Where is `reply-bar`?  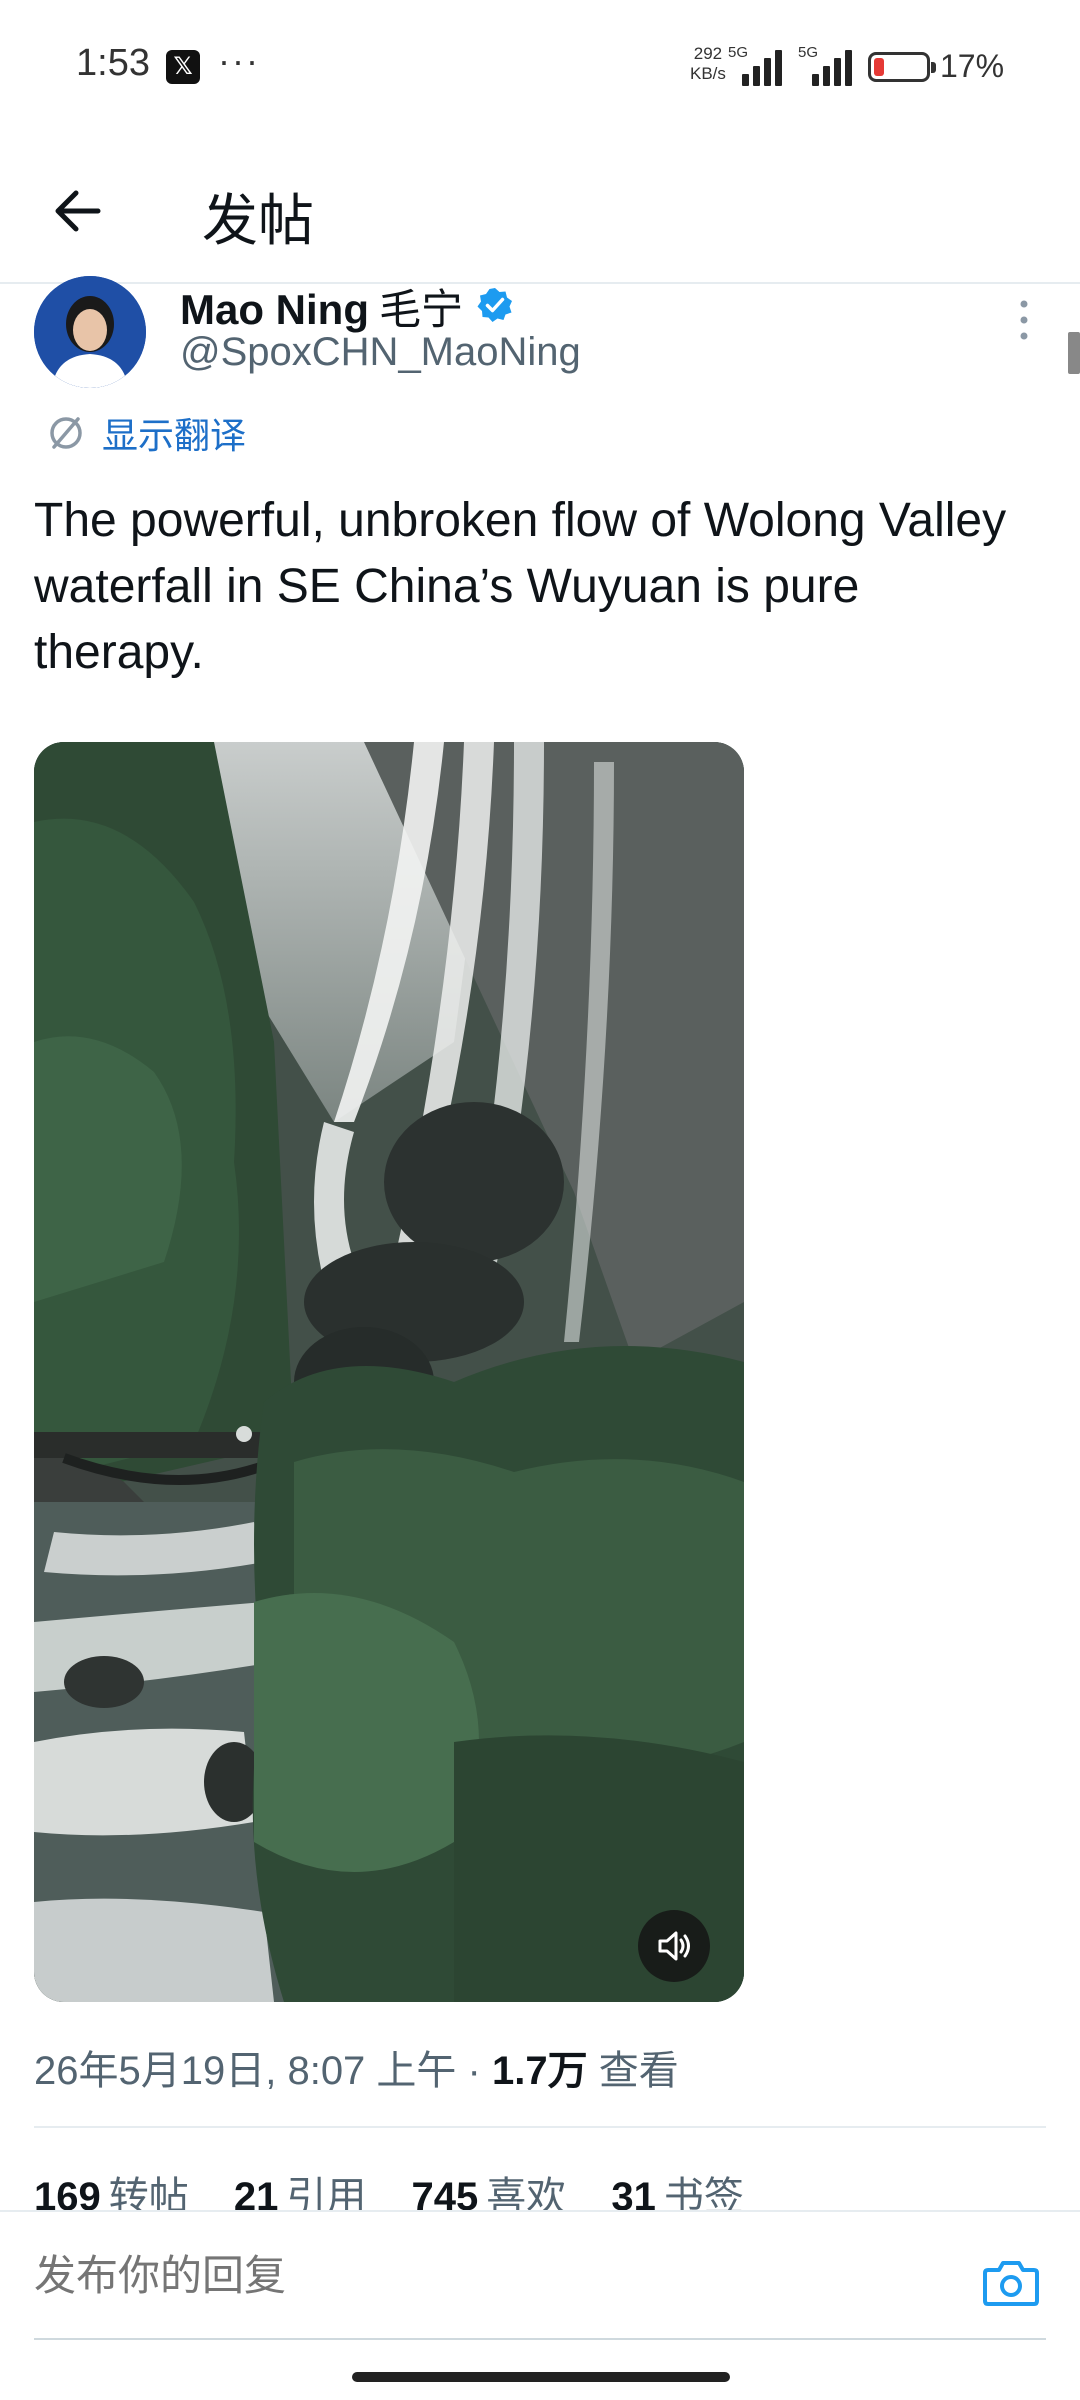
reply-bar is located at coordinates (540, 2275).